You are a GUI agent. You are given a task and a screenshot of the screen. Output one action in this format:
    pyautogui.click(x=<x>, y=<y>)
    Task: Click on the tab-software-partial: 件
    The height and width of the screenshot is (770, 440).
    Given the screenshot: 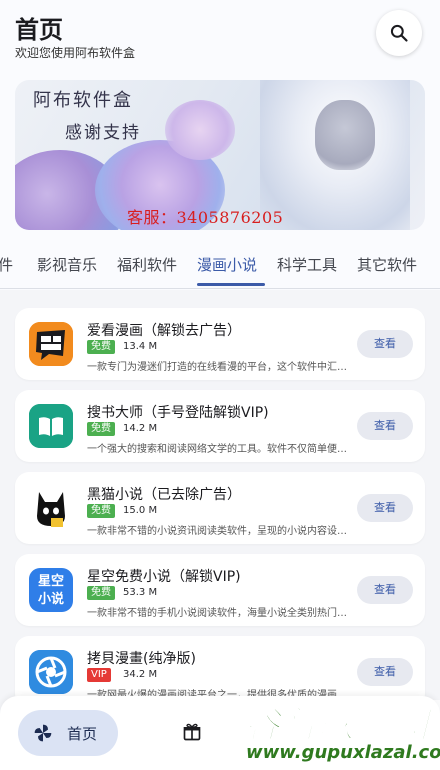 What is the action you would take?
    pyautogui.click(x=6, y=264)
    